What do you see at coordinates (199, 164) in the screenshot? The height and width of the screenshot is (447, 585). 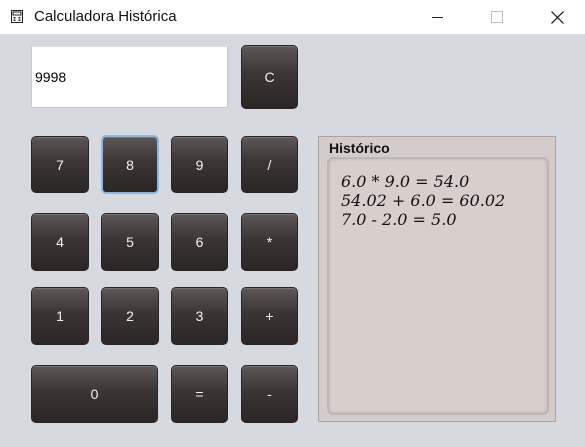 I see `key-9-button: 9` at bounding box center [199, 164].